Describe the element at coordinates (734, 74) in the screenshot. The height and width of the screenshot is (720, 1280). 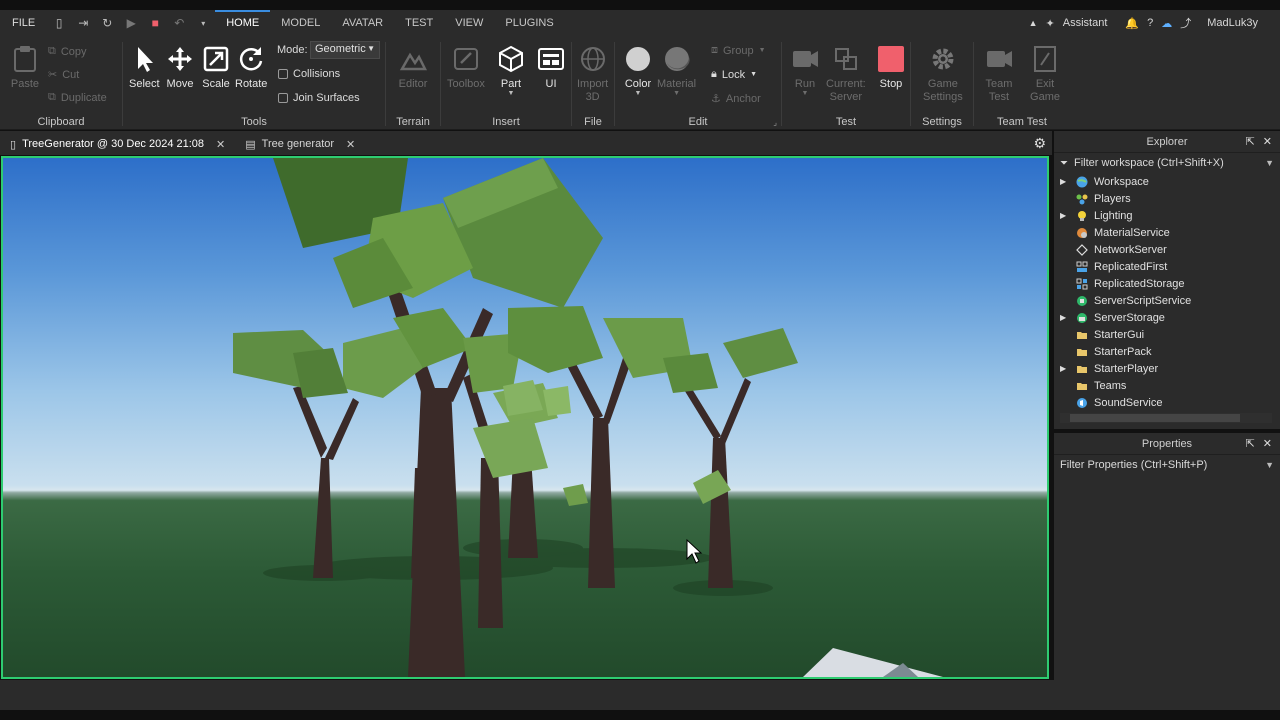
I see `lock-button: 🔒︎ Lock ▼` at that location.